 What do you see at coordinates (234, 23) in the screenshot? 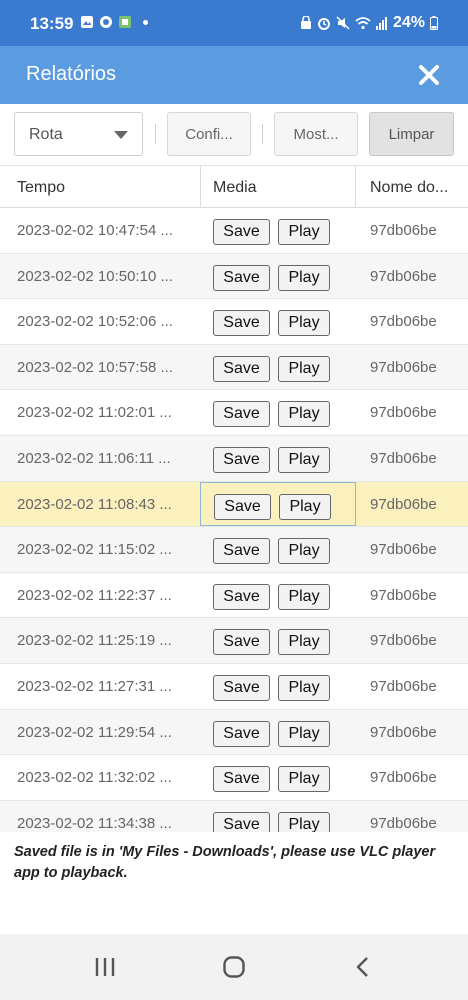
I see `status-bar: 13:59 24%` at bounding box center [234, 23].